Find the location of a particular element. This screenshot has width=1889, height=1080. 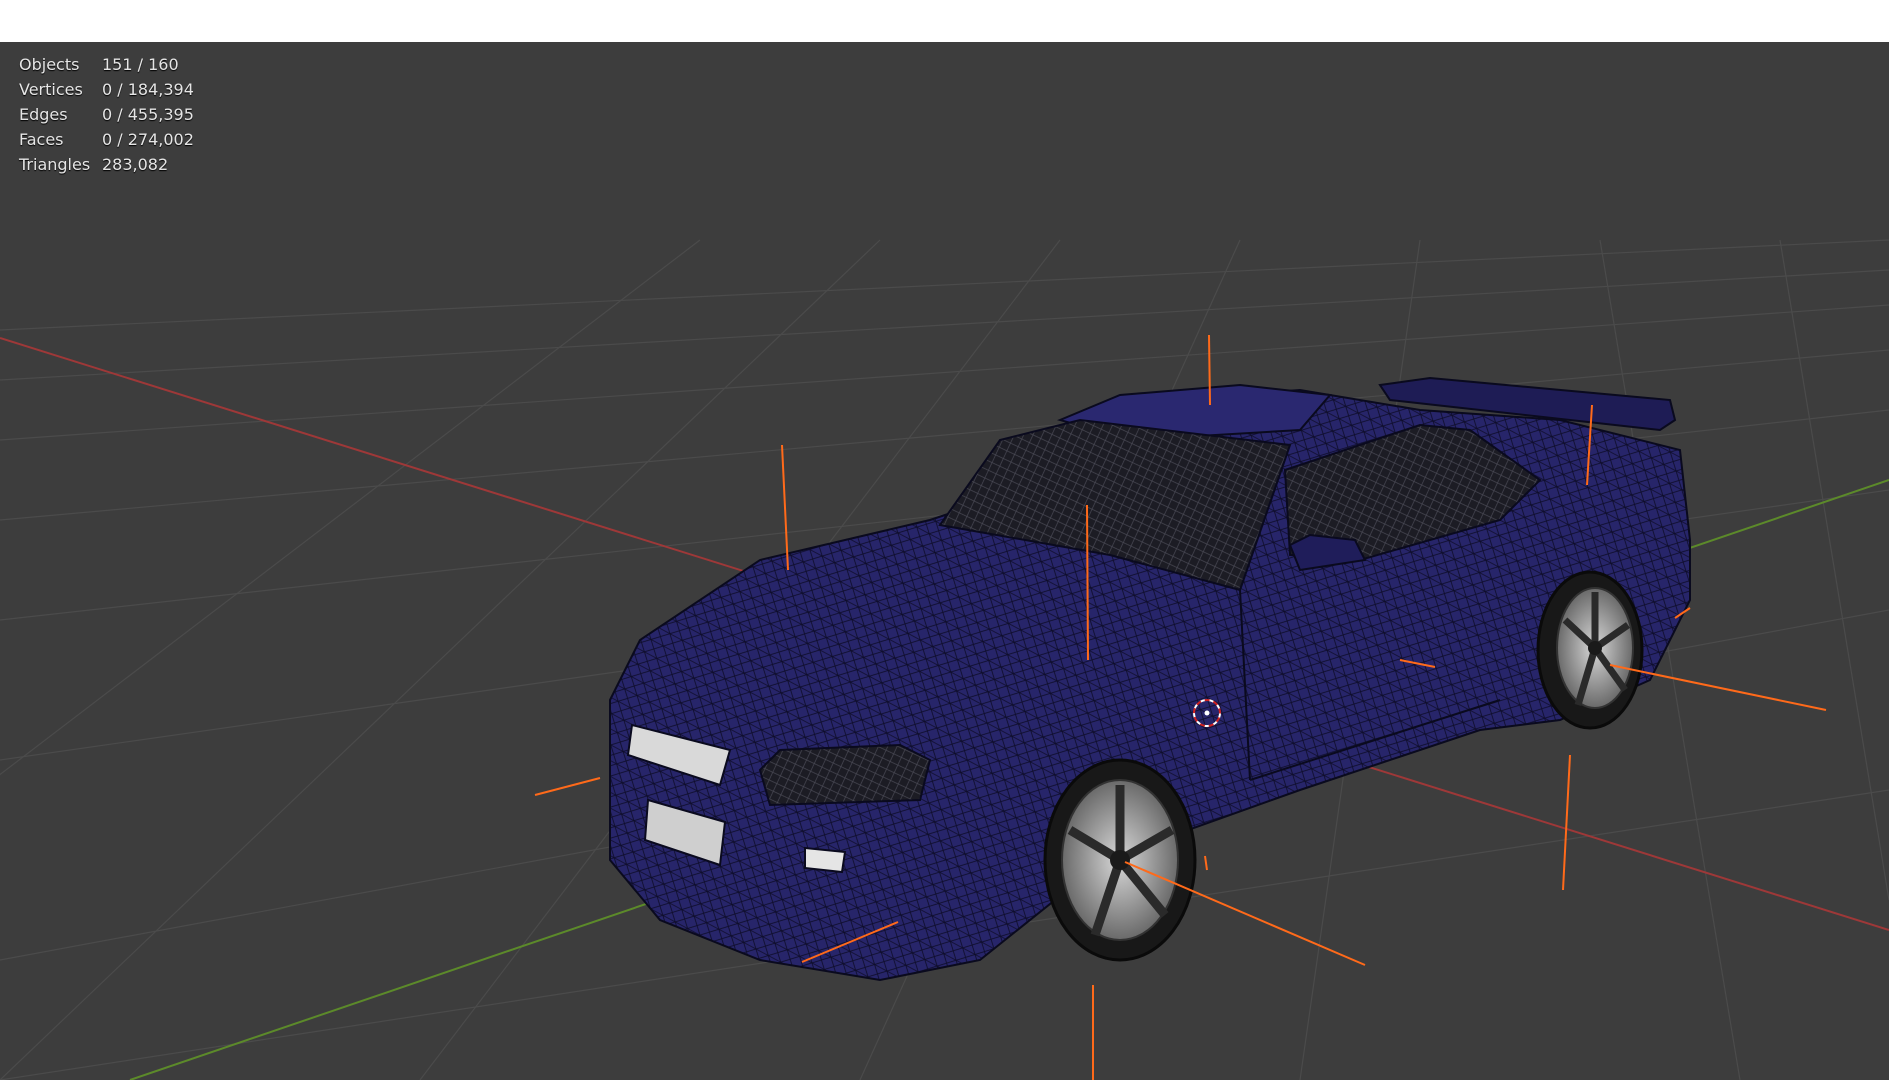

stat-label: Faces is located at coordinates (41, 139).